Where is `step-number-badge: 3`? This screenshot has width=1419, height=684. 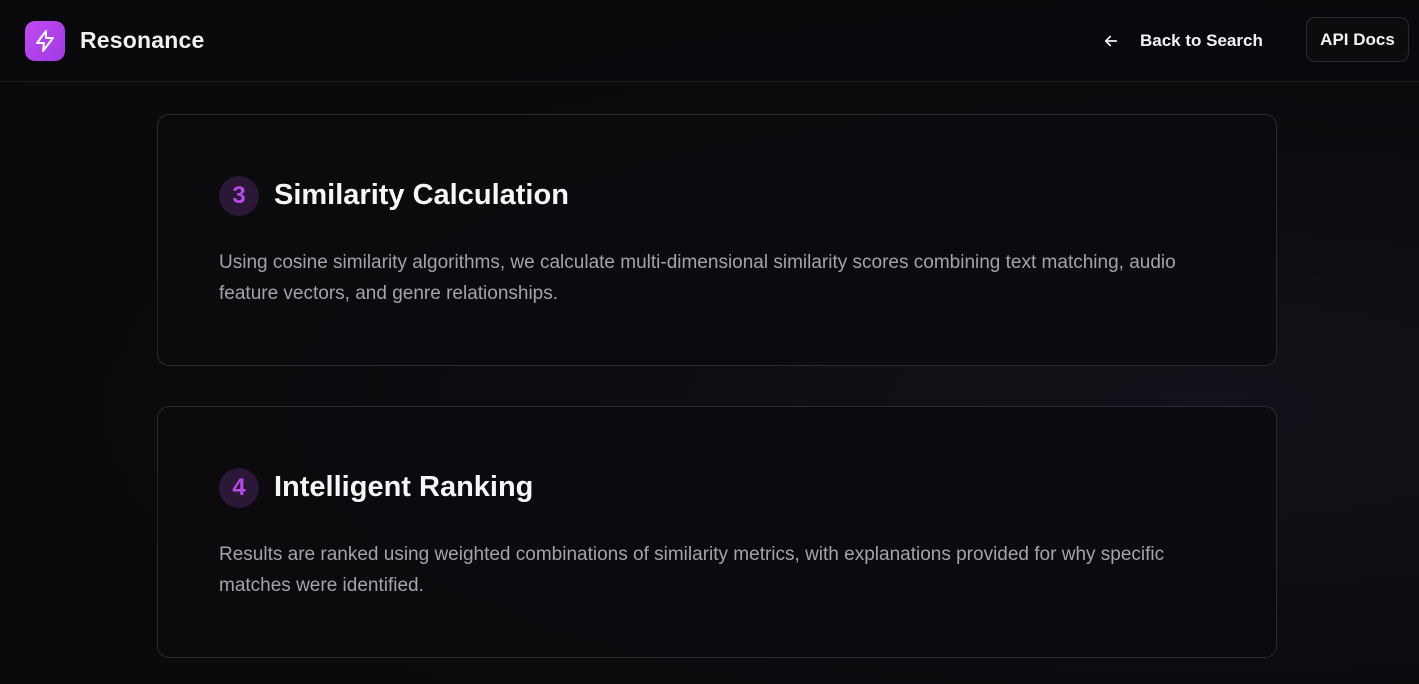
step-number-badge: 3 is located at coordinates (239, 196).